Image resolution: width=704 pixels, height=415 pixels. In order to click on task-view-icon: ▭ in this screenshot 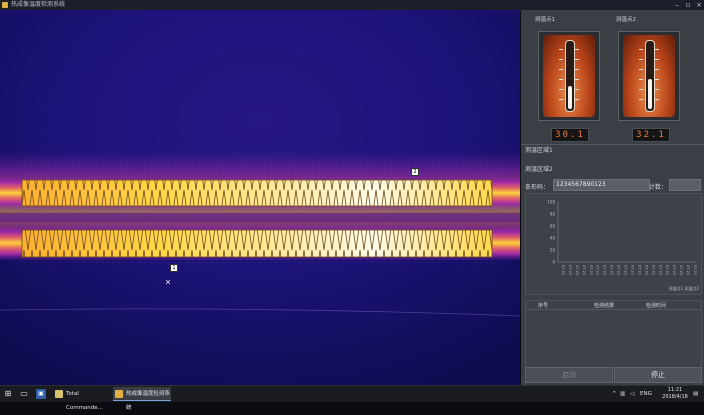, I will do `click(24, 394)`.